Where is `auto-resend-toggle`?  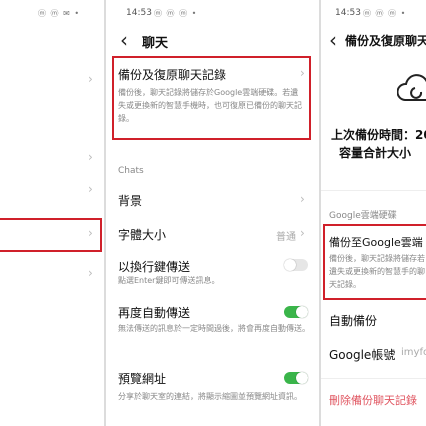
auto-resend-toggle is located at coordinates (296, 312).